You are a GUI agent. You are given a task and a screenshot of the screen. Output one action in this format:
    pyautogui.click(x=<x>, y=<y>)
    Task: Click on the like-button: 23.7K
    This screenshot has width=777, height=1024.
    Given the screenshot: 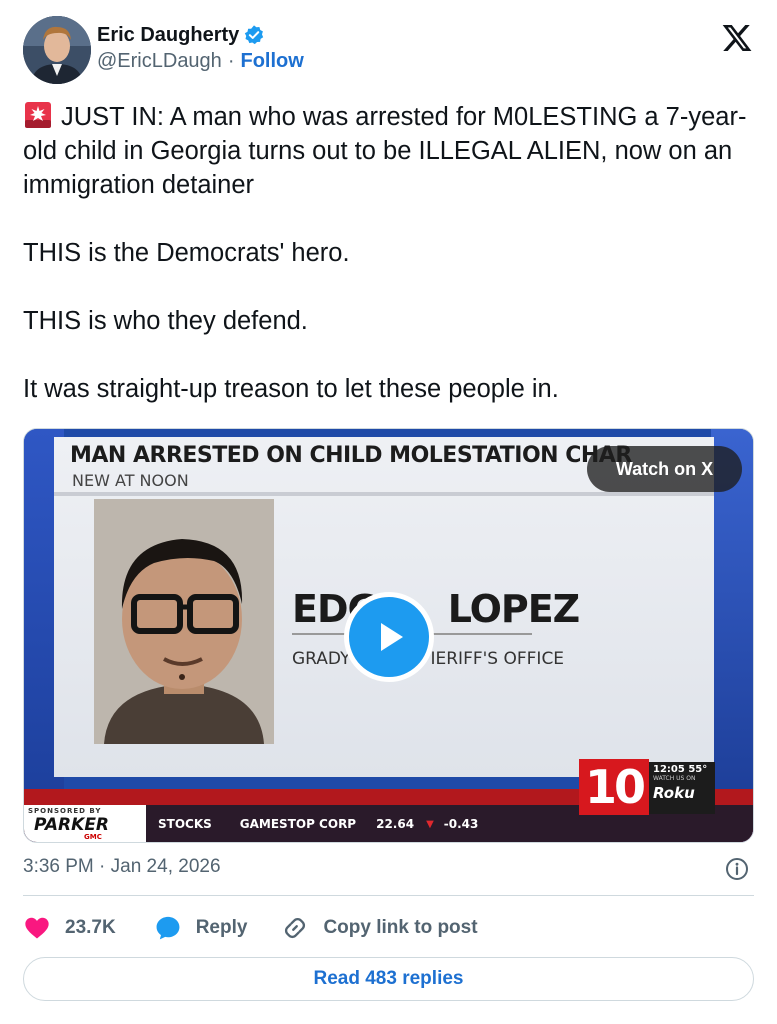 What is the action you would take?
    pyautogui.click(x=69, y=928)
    